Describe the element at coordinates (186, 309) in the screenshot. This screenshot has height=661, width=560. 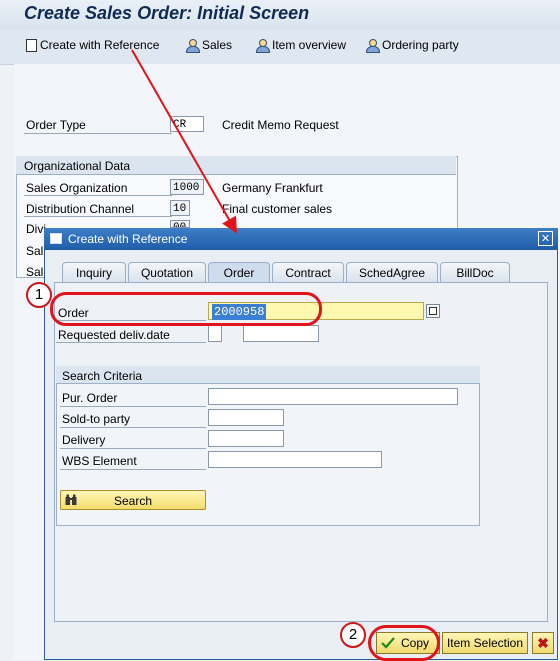
I see `callout-order-highlight` at that location.